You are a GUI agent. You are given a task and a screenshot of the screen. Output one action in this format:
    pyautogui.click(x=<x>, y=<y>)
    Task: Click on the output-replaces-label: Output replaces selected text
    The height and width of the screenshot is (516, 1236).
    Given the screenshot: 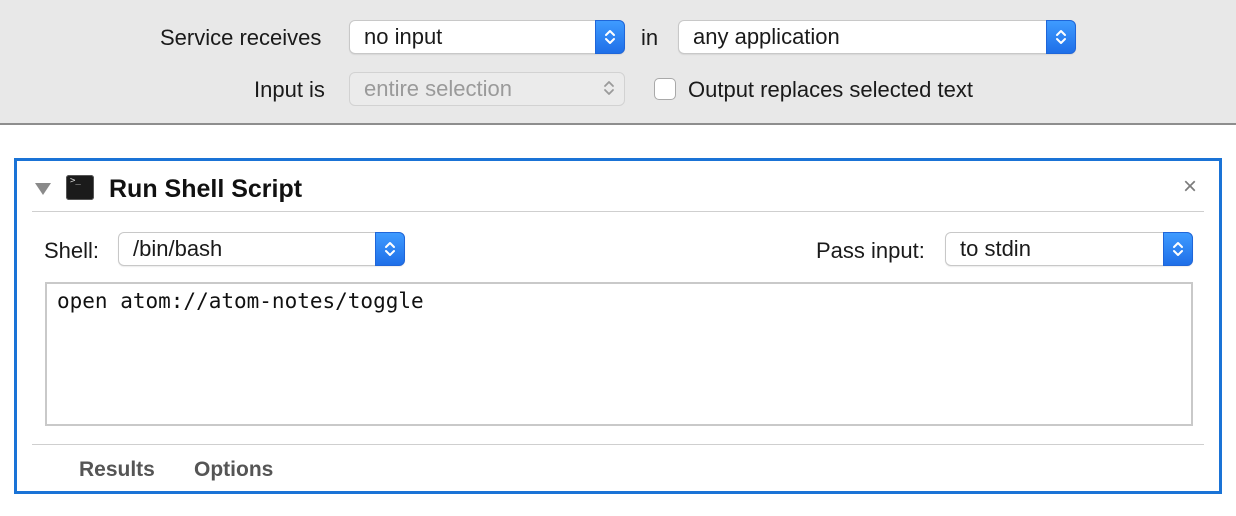 What is the action you would take?
    pyautogui.click(x=830, y=89)
    